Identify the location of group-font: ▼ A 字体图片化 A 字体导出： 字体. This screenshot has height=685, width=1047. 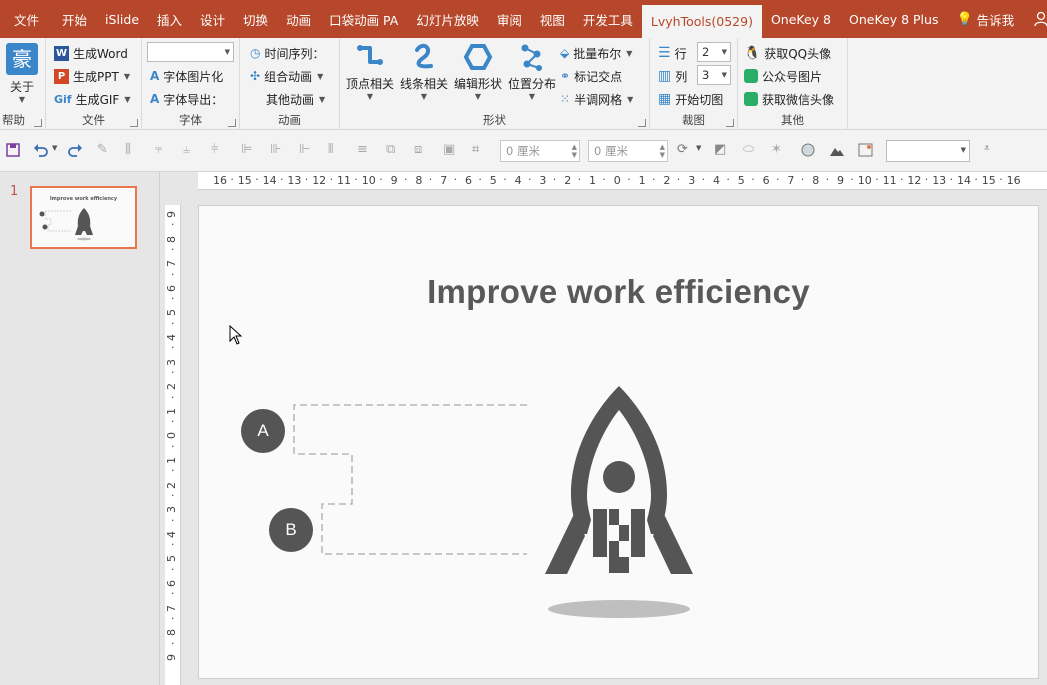
(191, 84).